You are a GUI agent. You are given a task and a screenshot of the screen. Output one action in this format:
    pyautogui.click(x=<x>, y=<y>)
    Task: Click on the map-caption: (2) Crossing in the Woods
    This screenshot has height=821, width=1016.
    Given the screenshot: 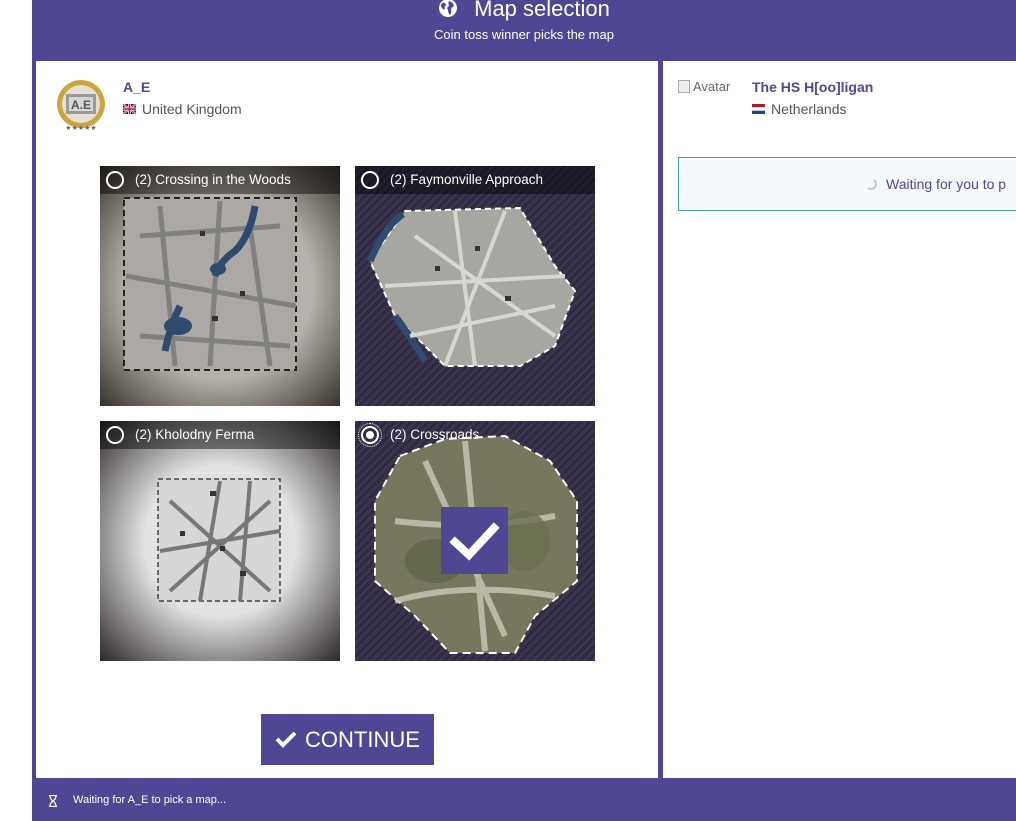 What is the action you would take?
    pyautogui.click(x=220, y=180)
    